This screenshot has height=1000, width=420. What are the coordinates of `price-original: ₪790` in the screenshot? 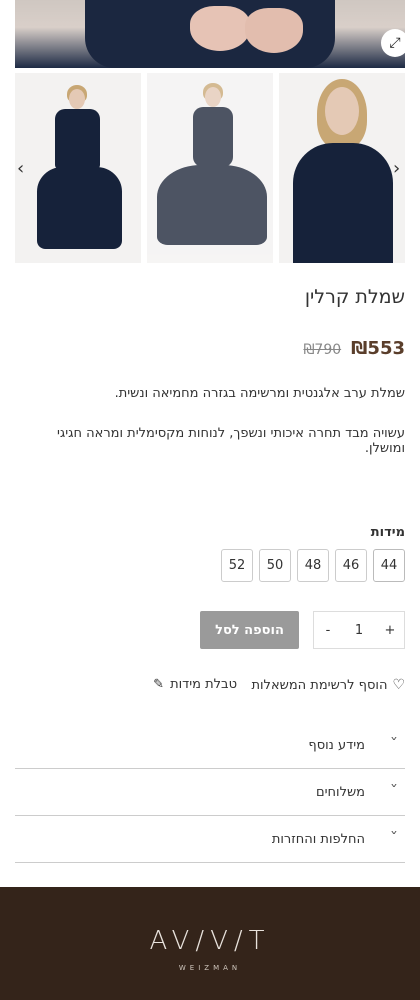 It's located at (322, 350).